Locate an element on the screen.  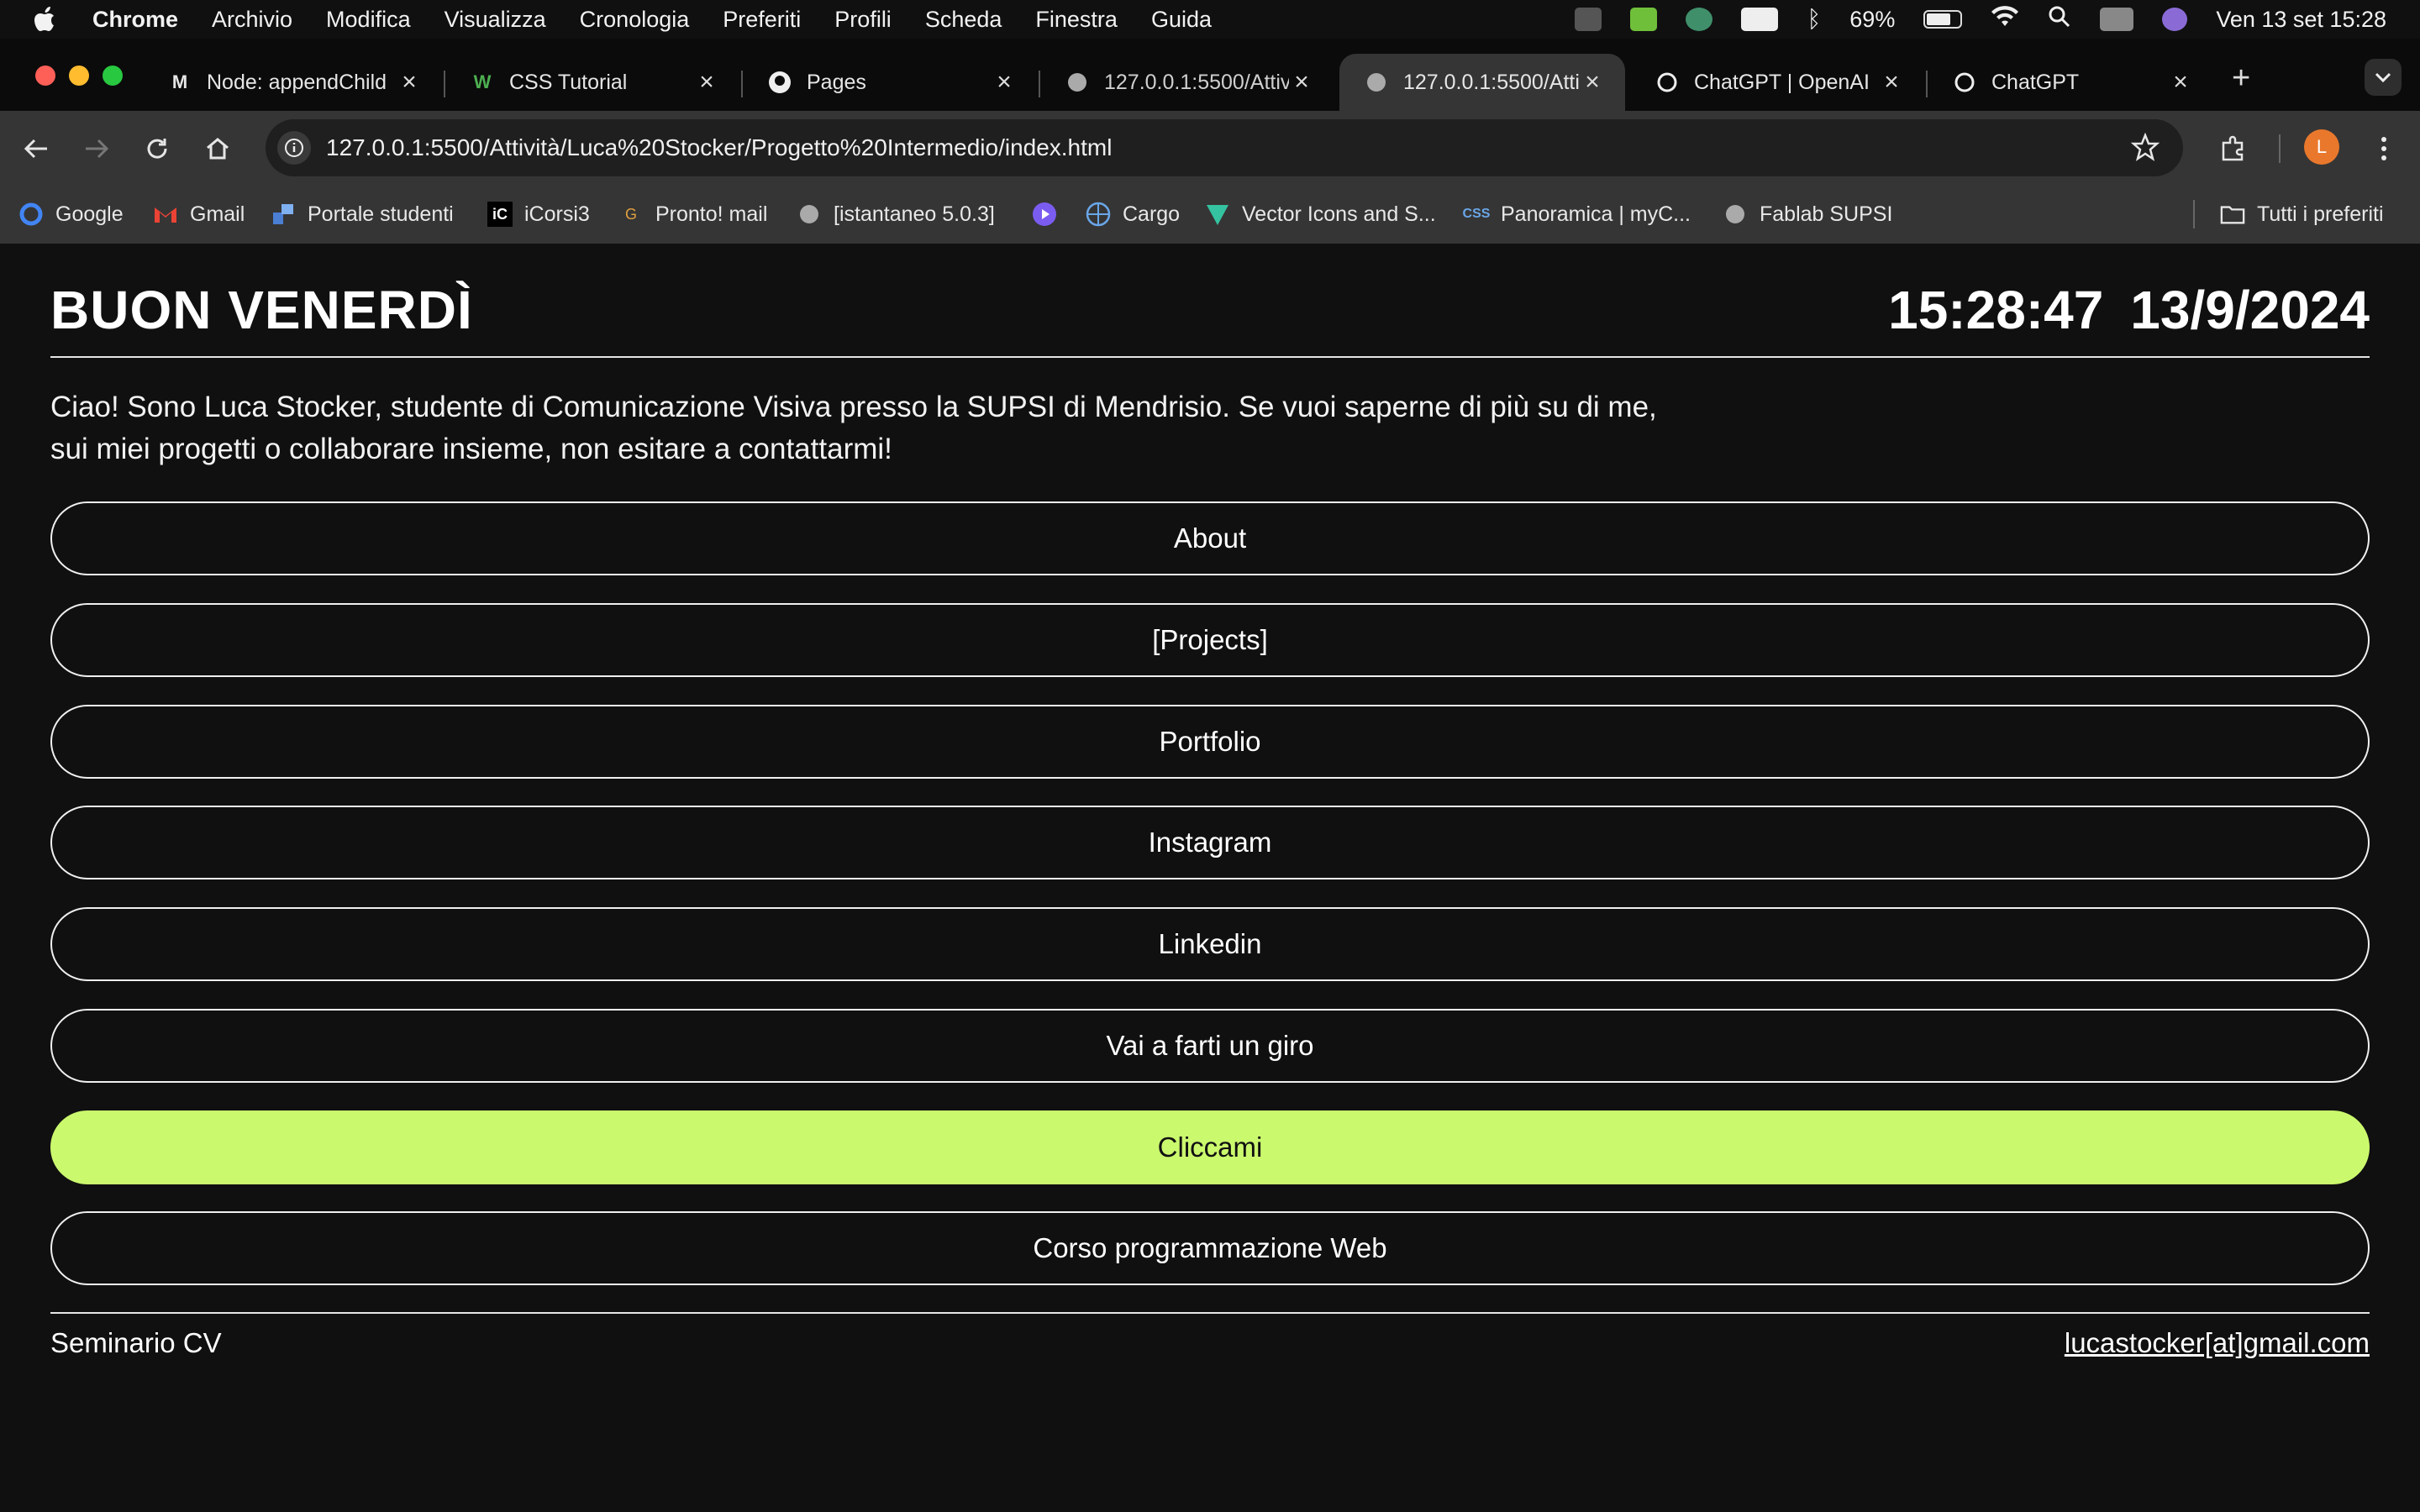
bookmark-icorsi3: iC iCorsi3 is located at coordinates (538, 214).